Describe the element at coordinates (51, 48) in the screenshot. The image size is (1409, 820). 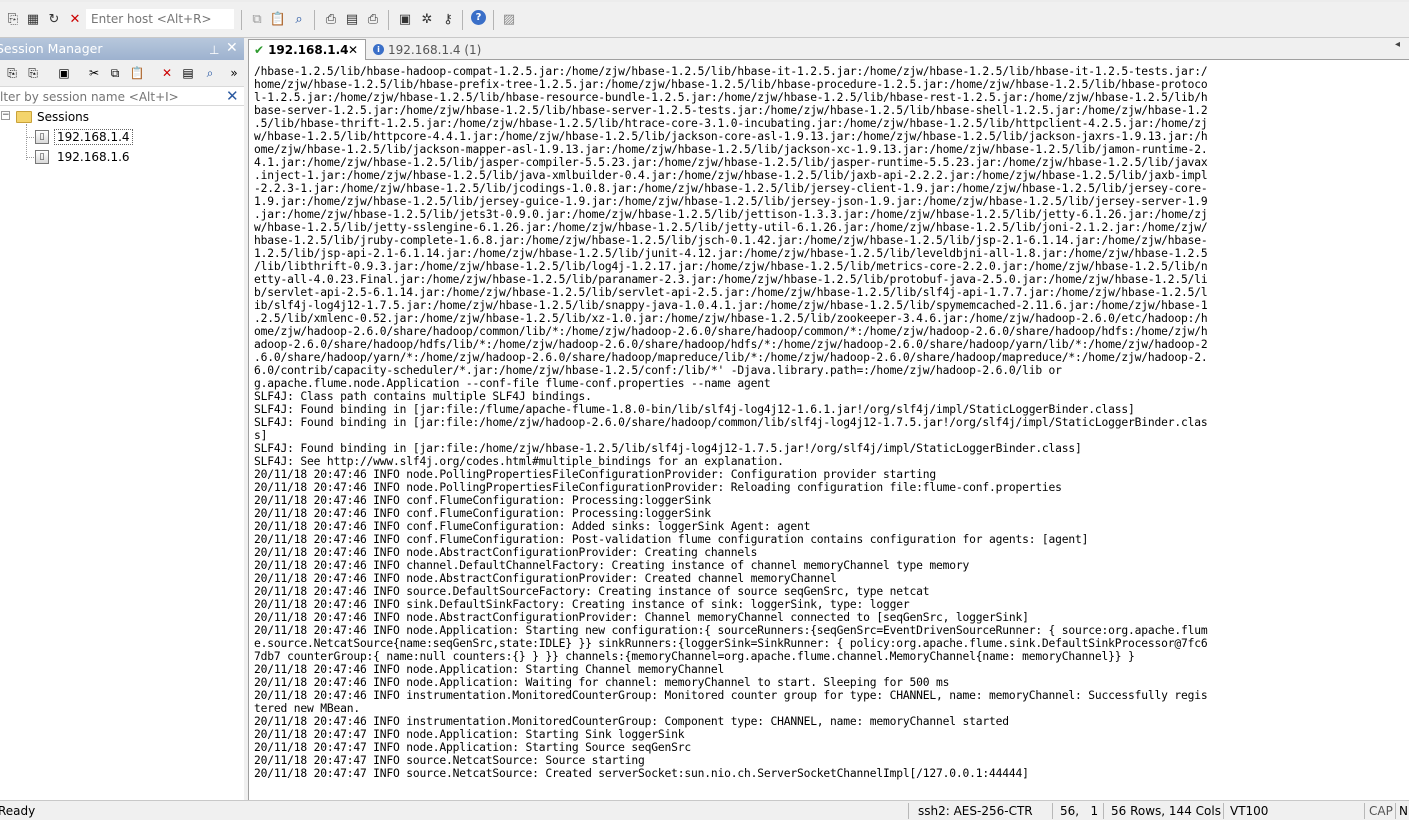
I see `session-manager-title: Session Manager` at that location.